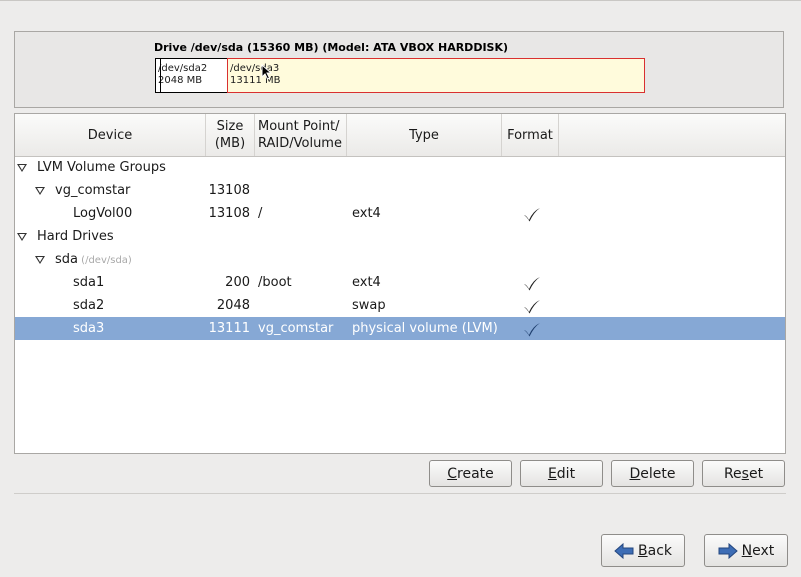  Describe the element at coordinates (229, 328) in the screenshot. I see `cell-size: 13111` at that location.